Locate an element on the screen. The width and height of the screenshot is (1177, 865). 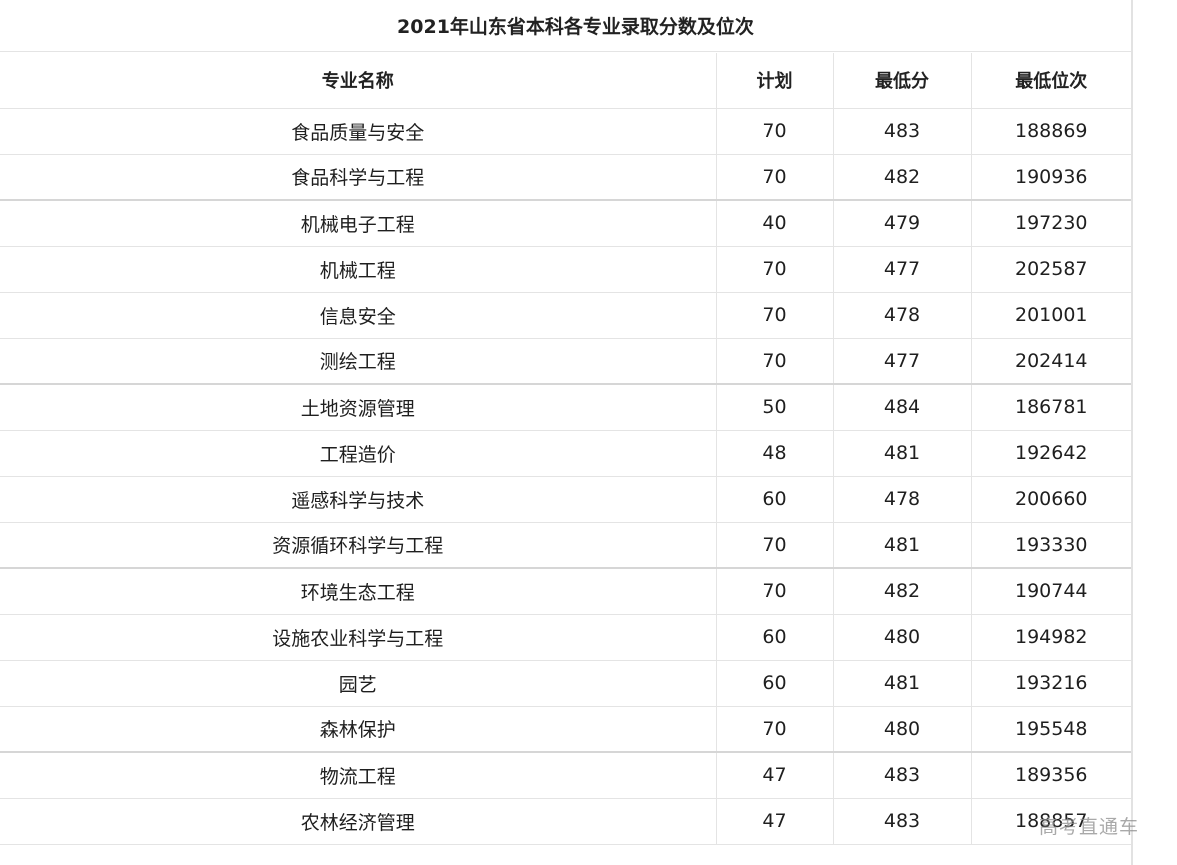
plan-cell: 50 is located at coordinates (774, 407).